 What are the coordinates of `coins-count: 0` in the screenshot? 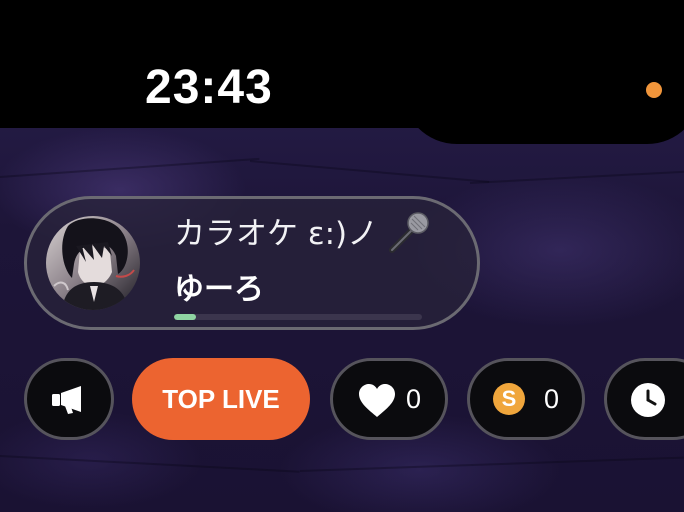 It's located at (552, 399).